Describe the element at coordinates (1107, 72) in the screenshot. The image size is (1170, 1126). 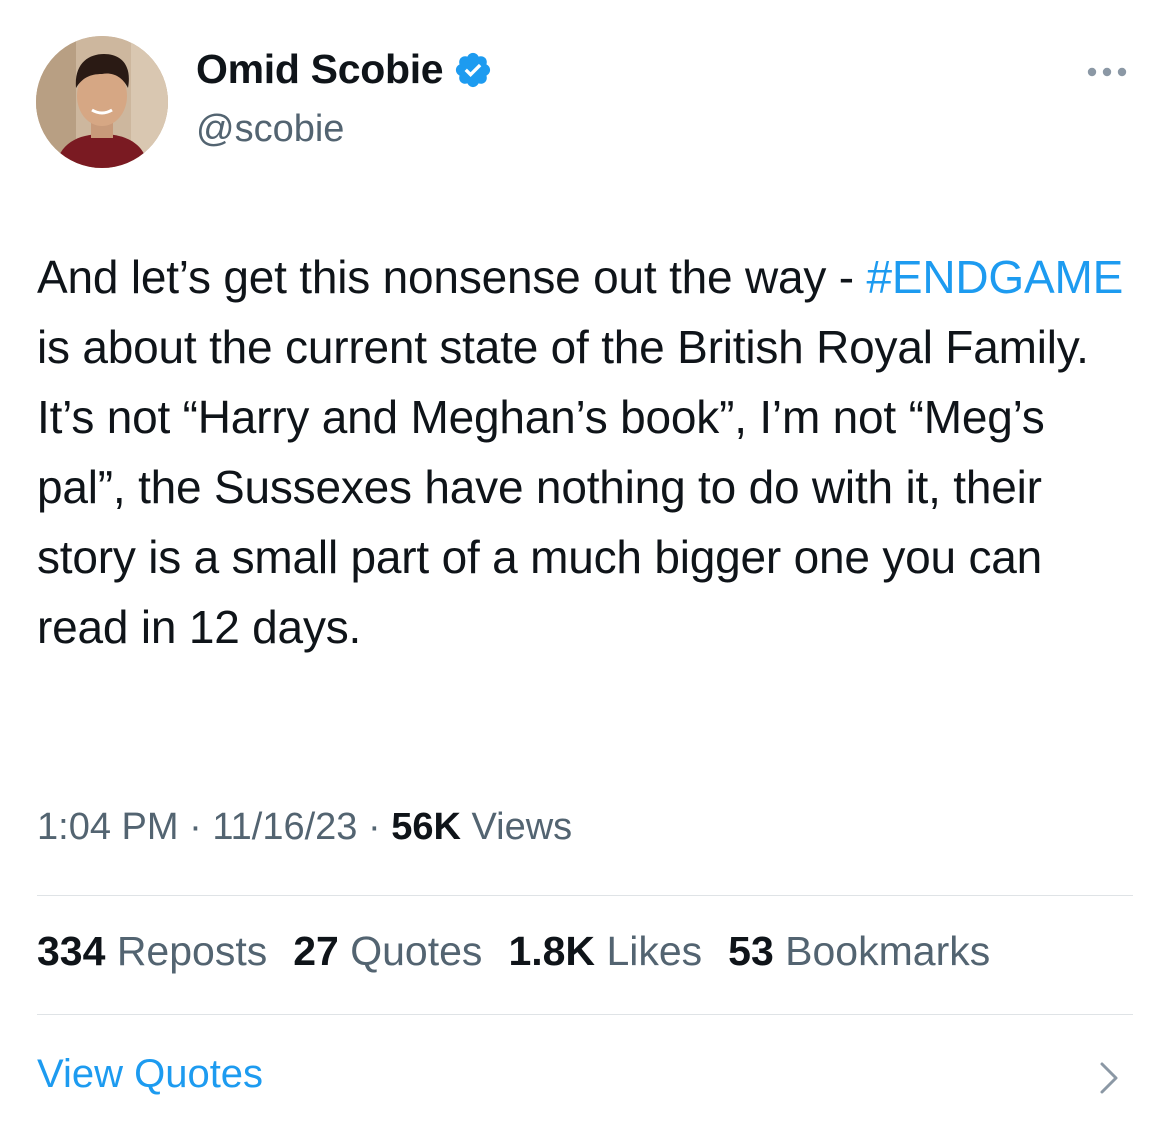
I see `more-options-icon` at that location.